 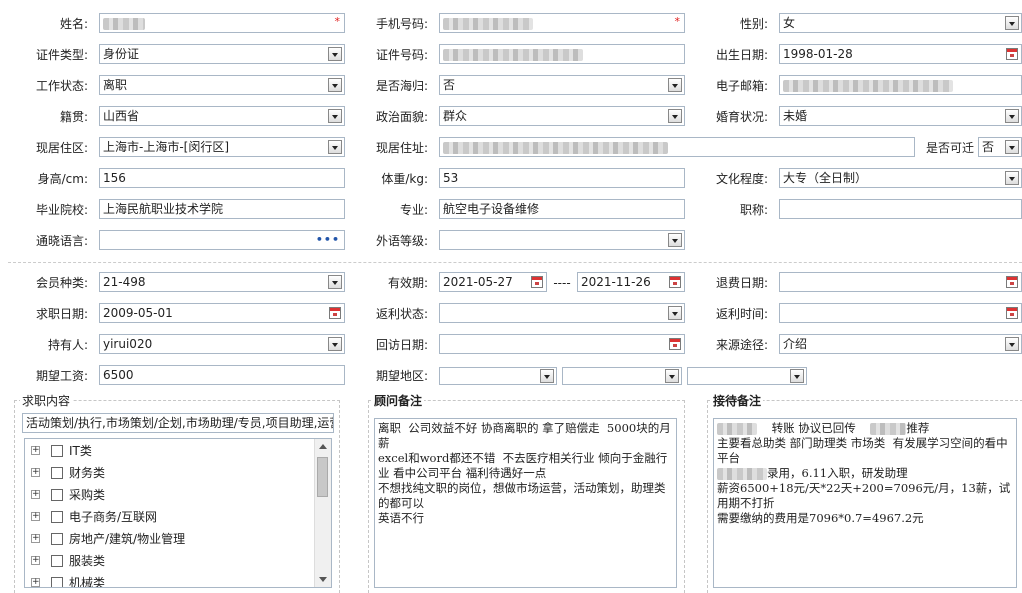 What do you see at coordinates (747, 376) in the screenshot?
I see `area-district-select` at bounding box center [747, 376].